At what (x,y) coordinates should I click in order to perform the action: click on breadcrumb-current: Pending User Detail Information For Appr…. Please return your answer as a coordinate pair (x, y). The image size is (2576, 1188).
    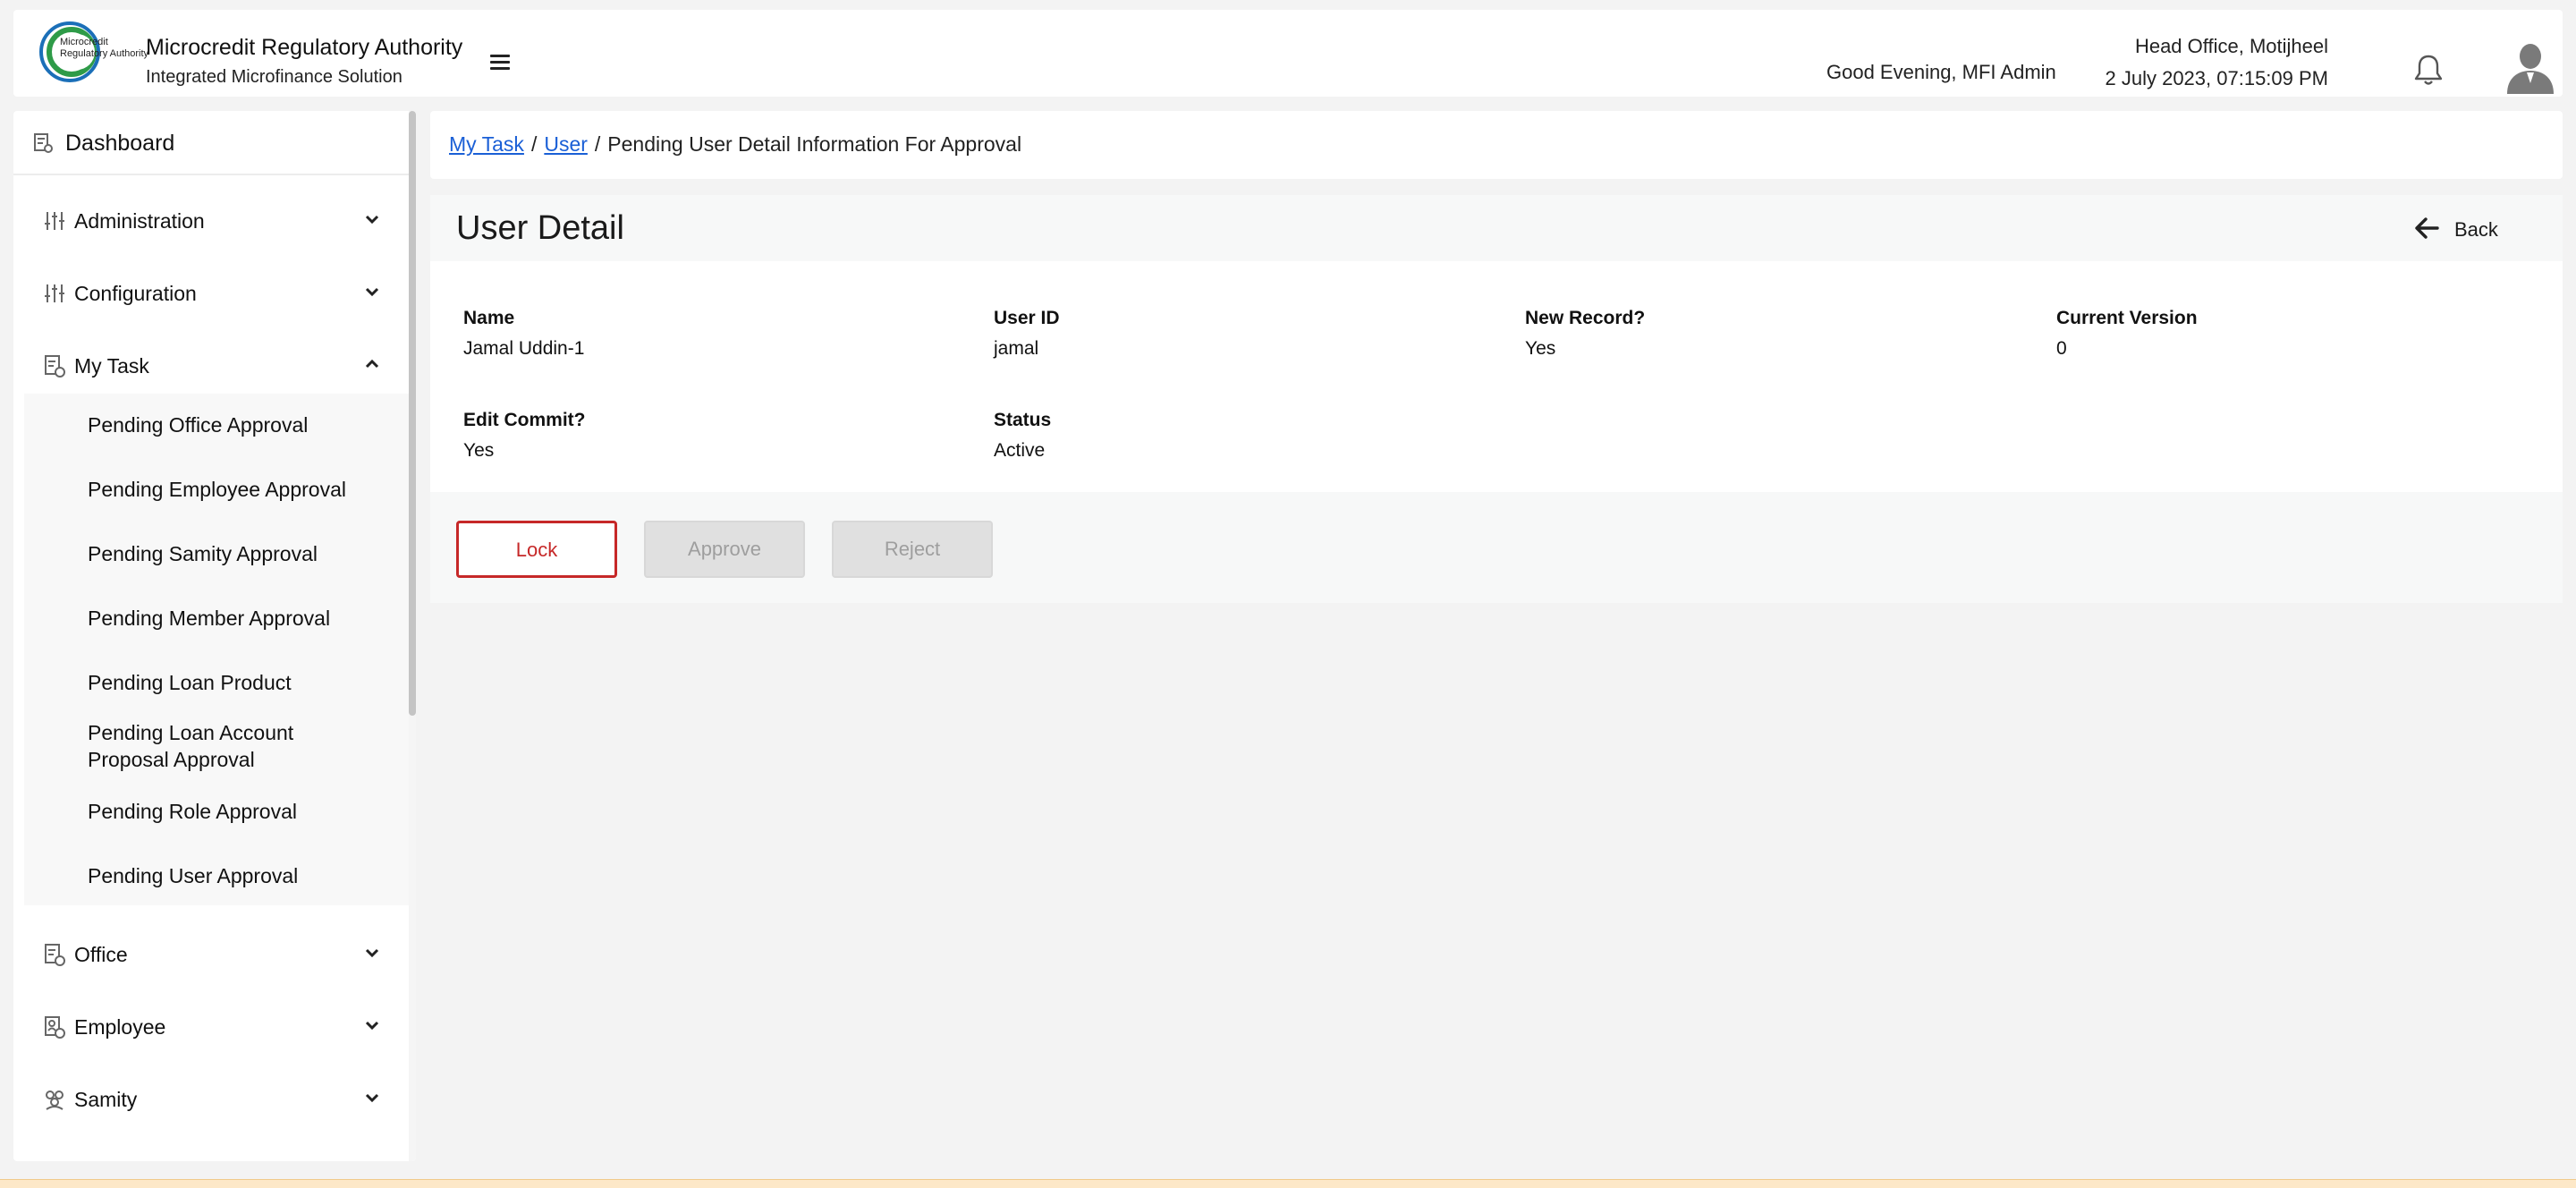
    Looking at the image, I should click on (814, 144).